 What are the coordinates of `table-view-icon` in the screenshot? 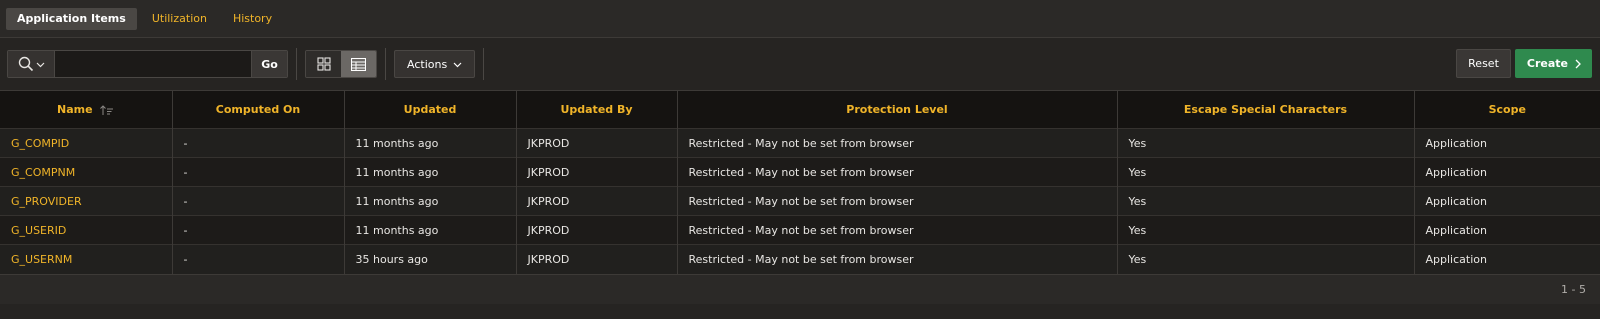 It's located at (358, 64).